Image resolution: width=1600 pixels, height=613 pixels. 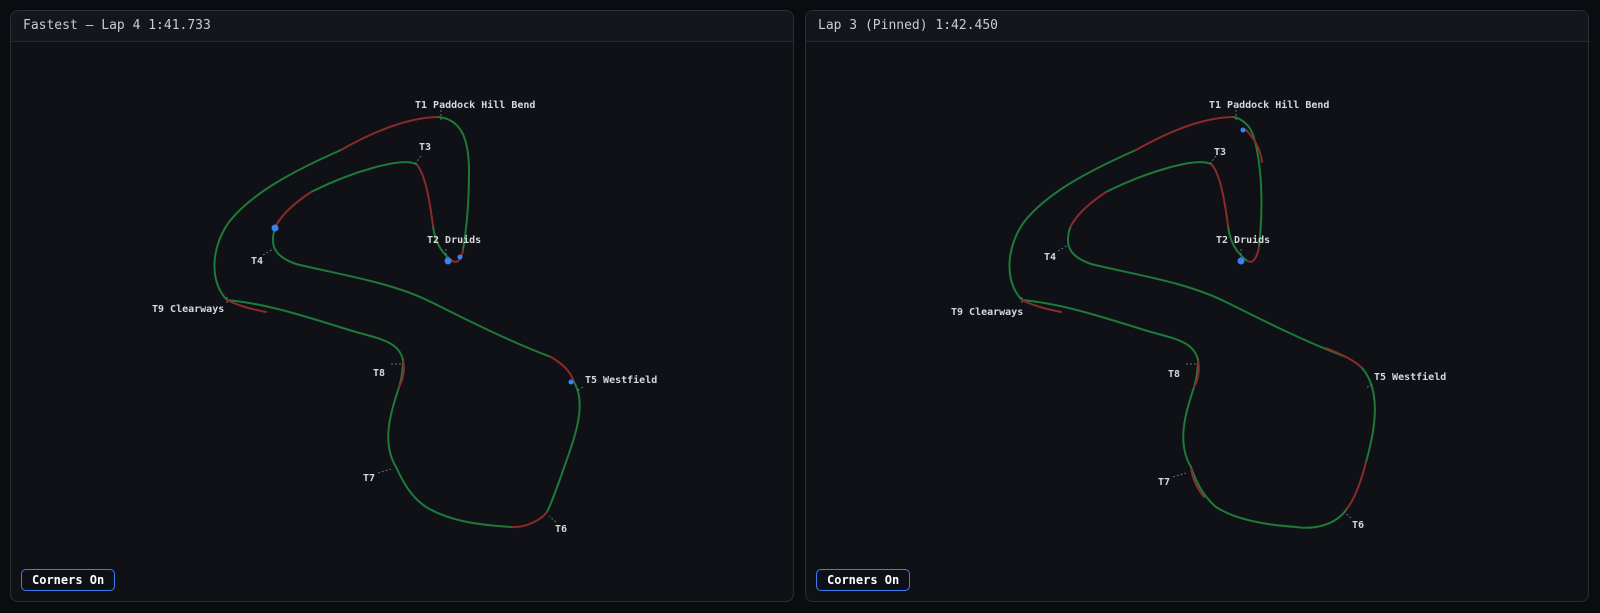 What do you see at coordinates (1197, 26) in the screenshot?
I see `panel-title: Lap 3 (Pinned) 1:42.450` at bounding box center [1197, 26].